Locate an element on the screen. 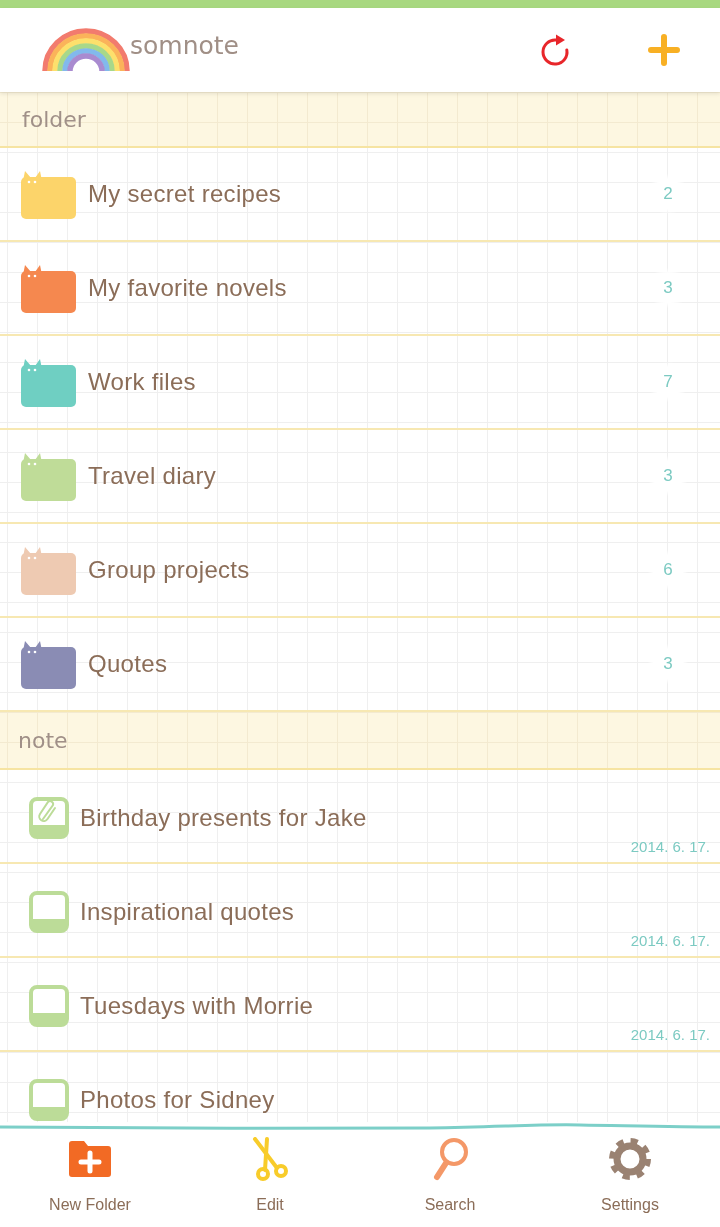 This screenshot has height=1227, width=720. edit-button: Edit is located at coordinates (270, 1179).